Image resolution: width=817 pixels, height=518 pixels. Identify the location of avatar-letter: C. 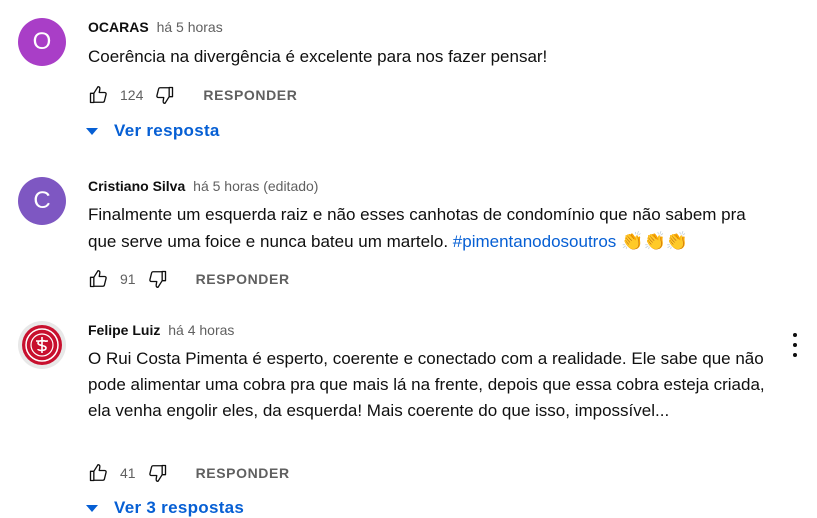
(42, 200).